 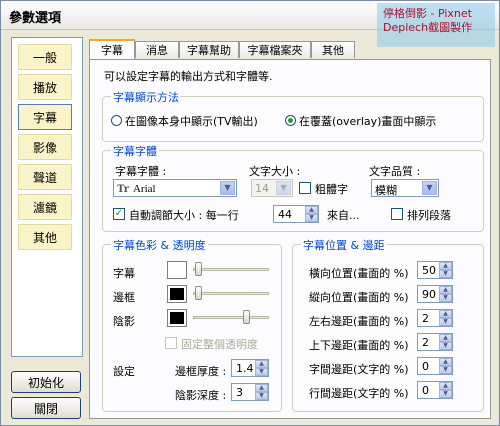 What do you see at coordinates (359, 369) in the screenshot?
I see `char-spacing-label: 字間邊距(文字的 %)` at bounding box center [359, 369].